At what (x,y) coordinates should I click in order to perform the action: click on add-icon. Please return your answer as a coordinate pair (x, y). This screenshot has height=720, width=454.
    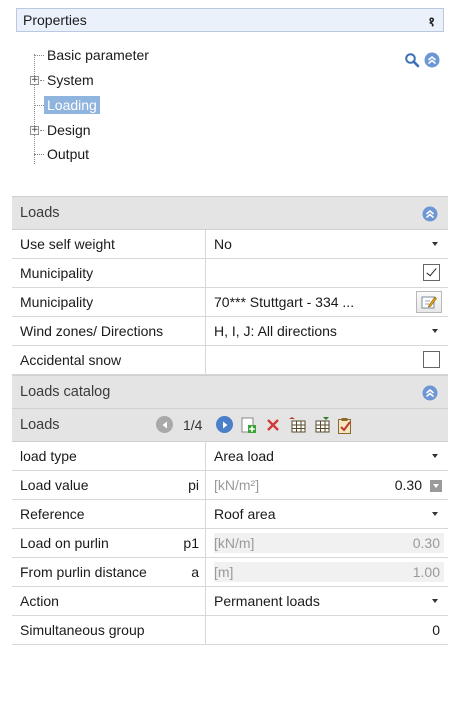
    Looking at the image, I should click on (249, 425).